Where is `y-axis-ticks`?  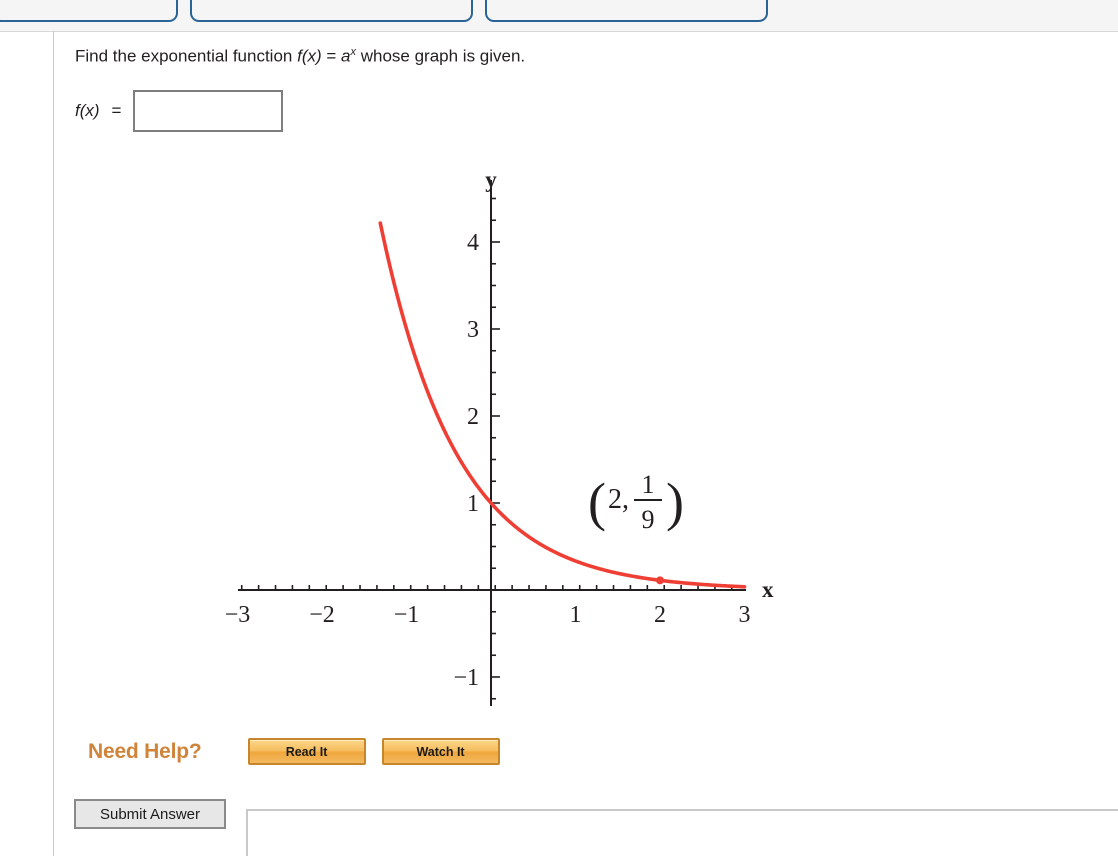
y-axis-ticks is located at coordinates (495, 448).